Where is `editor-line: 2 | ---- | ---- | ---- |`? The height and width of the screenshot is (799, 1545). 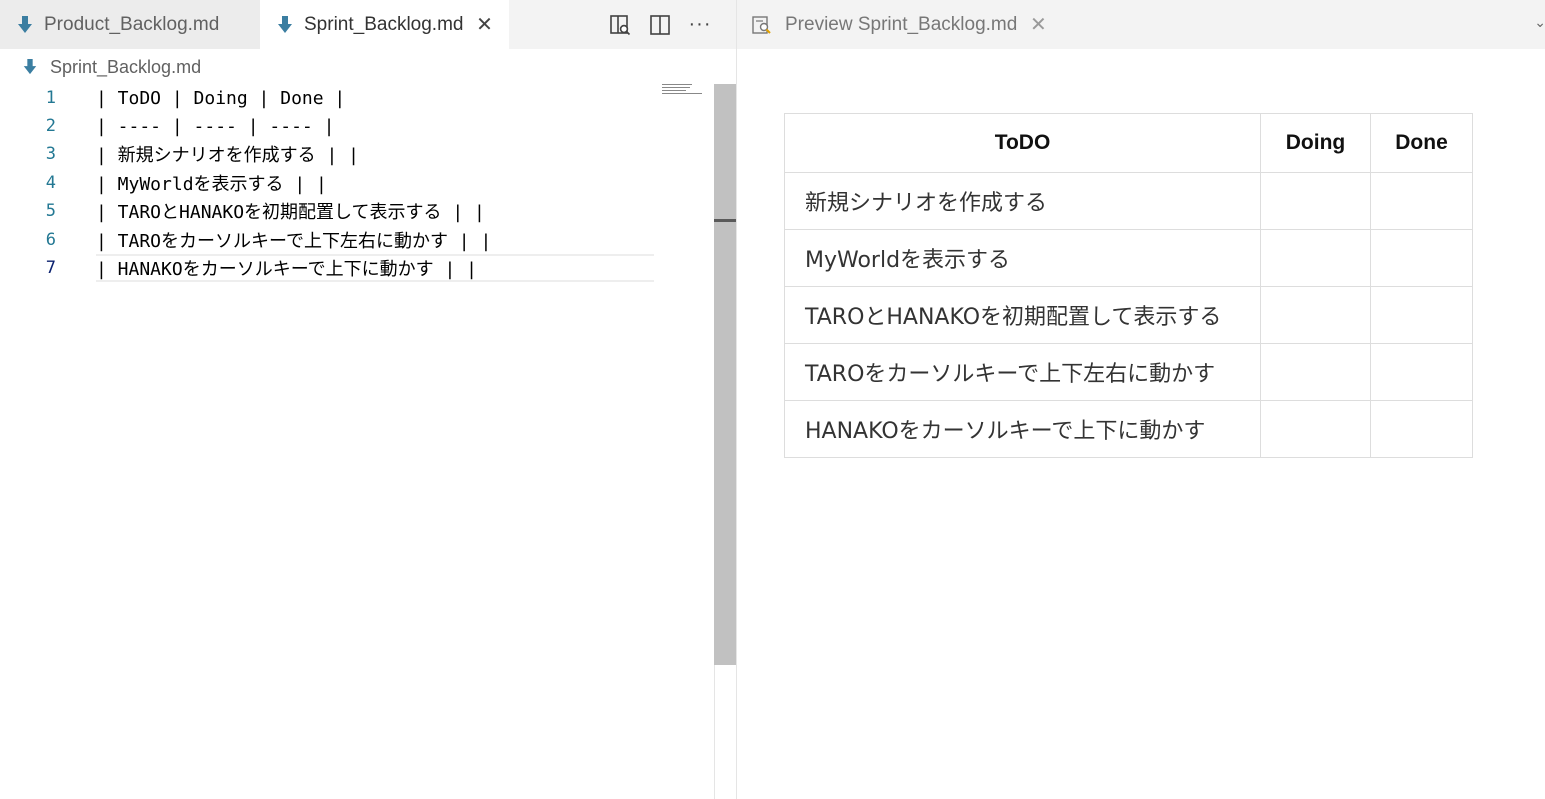
editor-line: 2 | ---- | ---- | ---- | is located at coordinates (327, 126).